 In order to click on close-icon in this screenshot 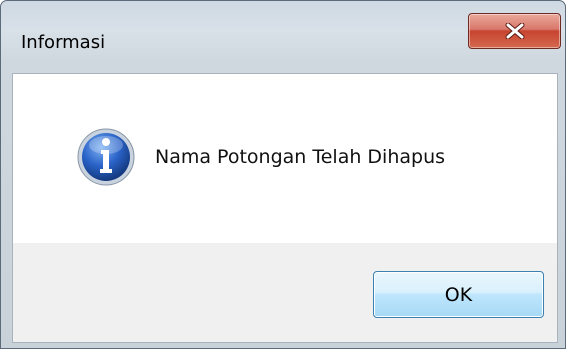, I will do `click(514, 31)`.